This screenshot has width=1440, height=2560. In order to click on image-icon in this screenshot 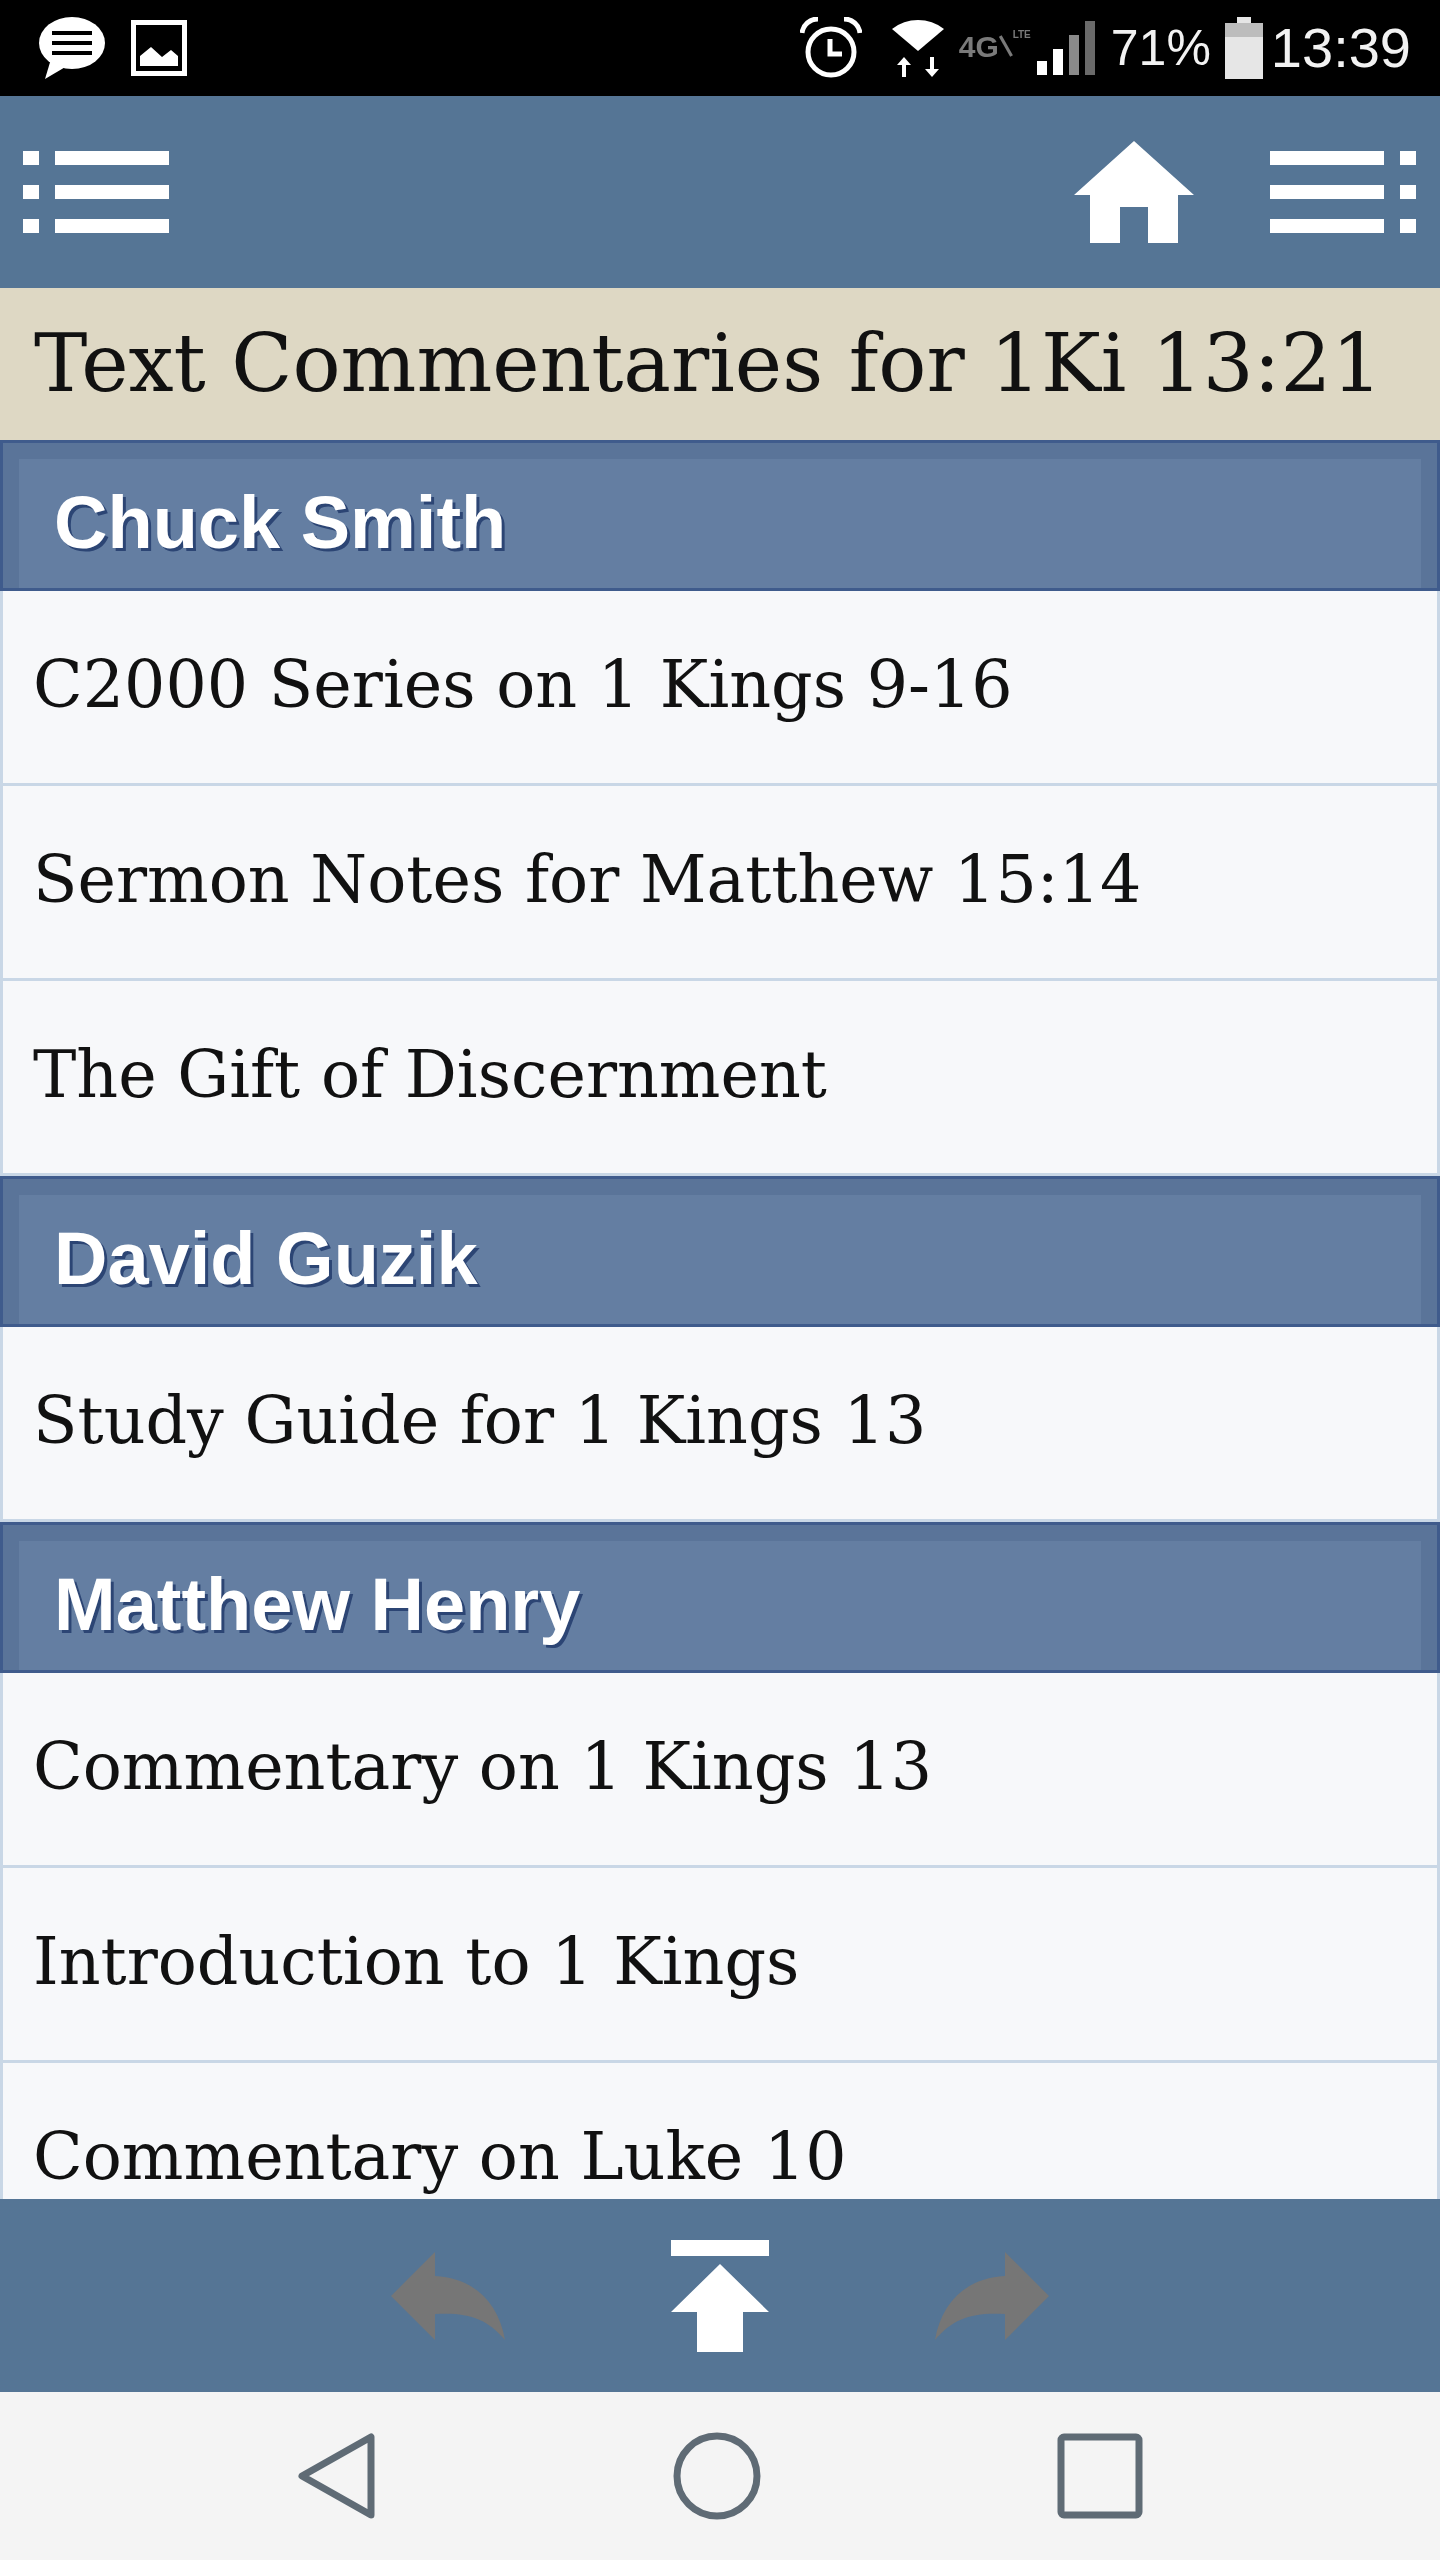, I will do `click(159, 48)`.